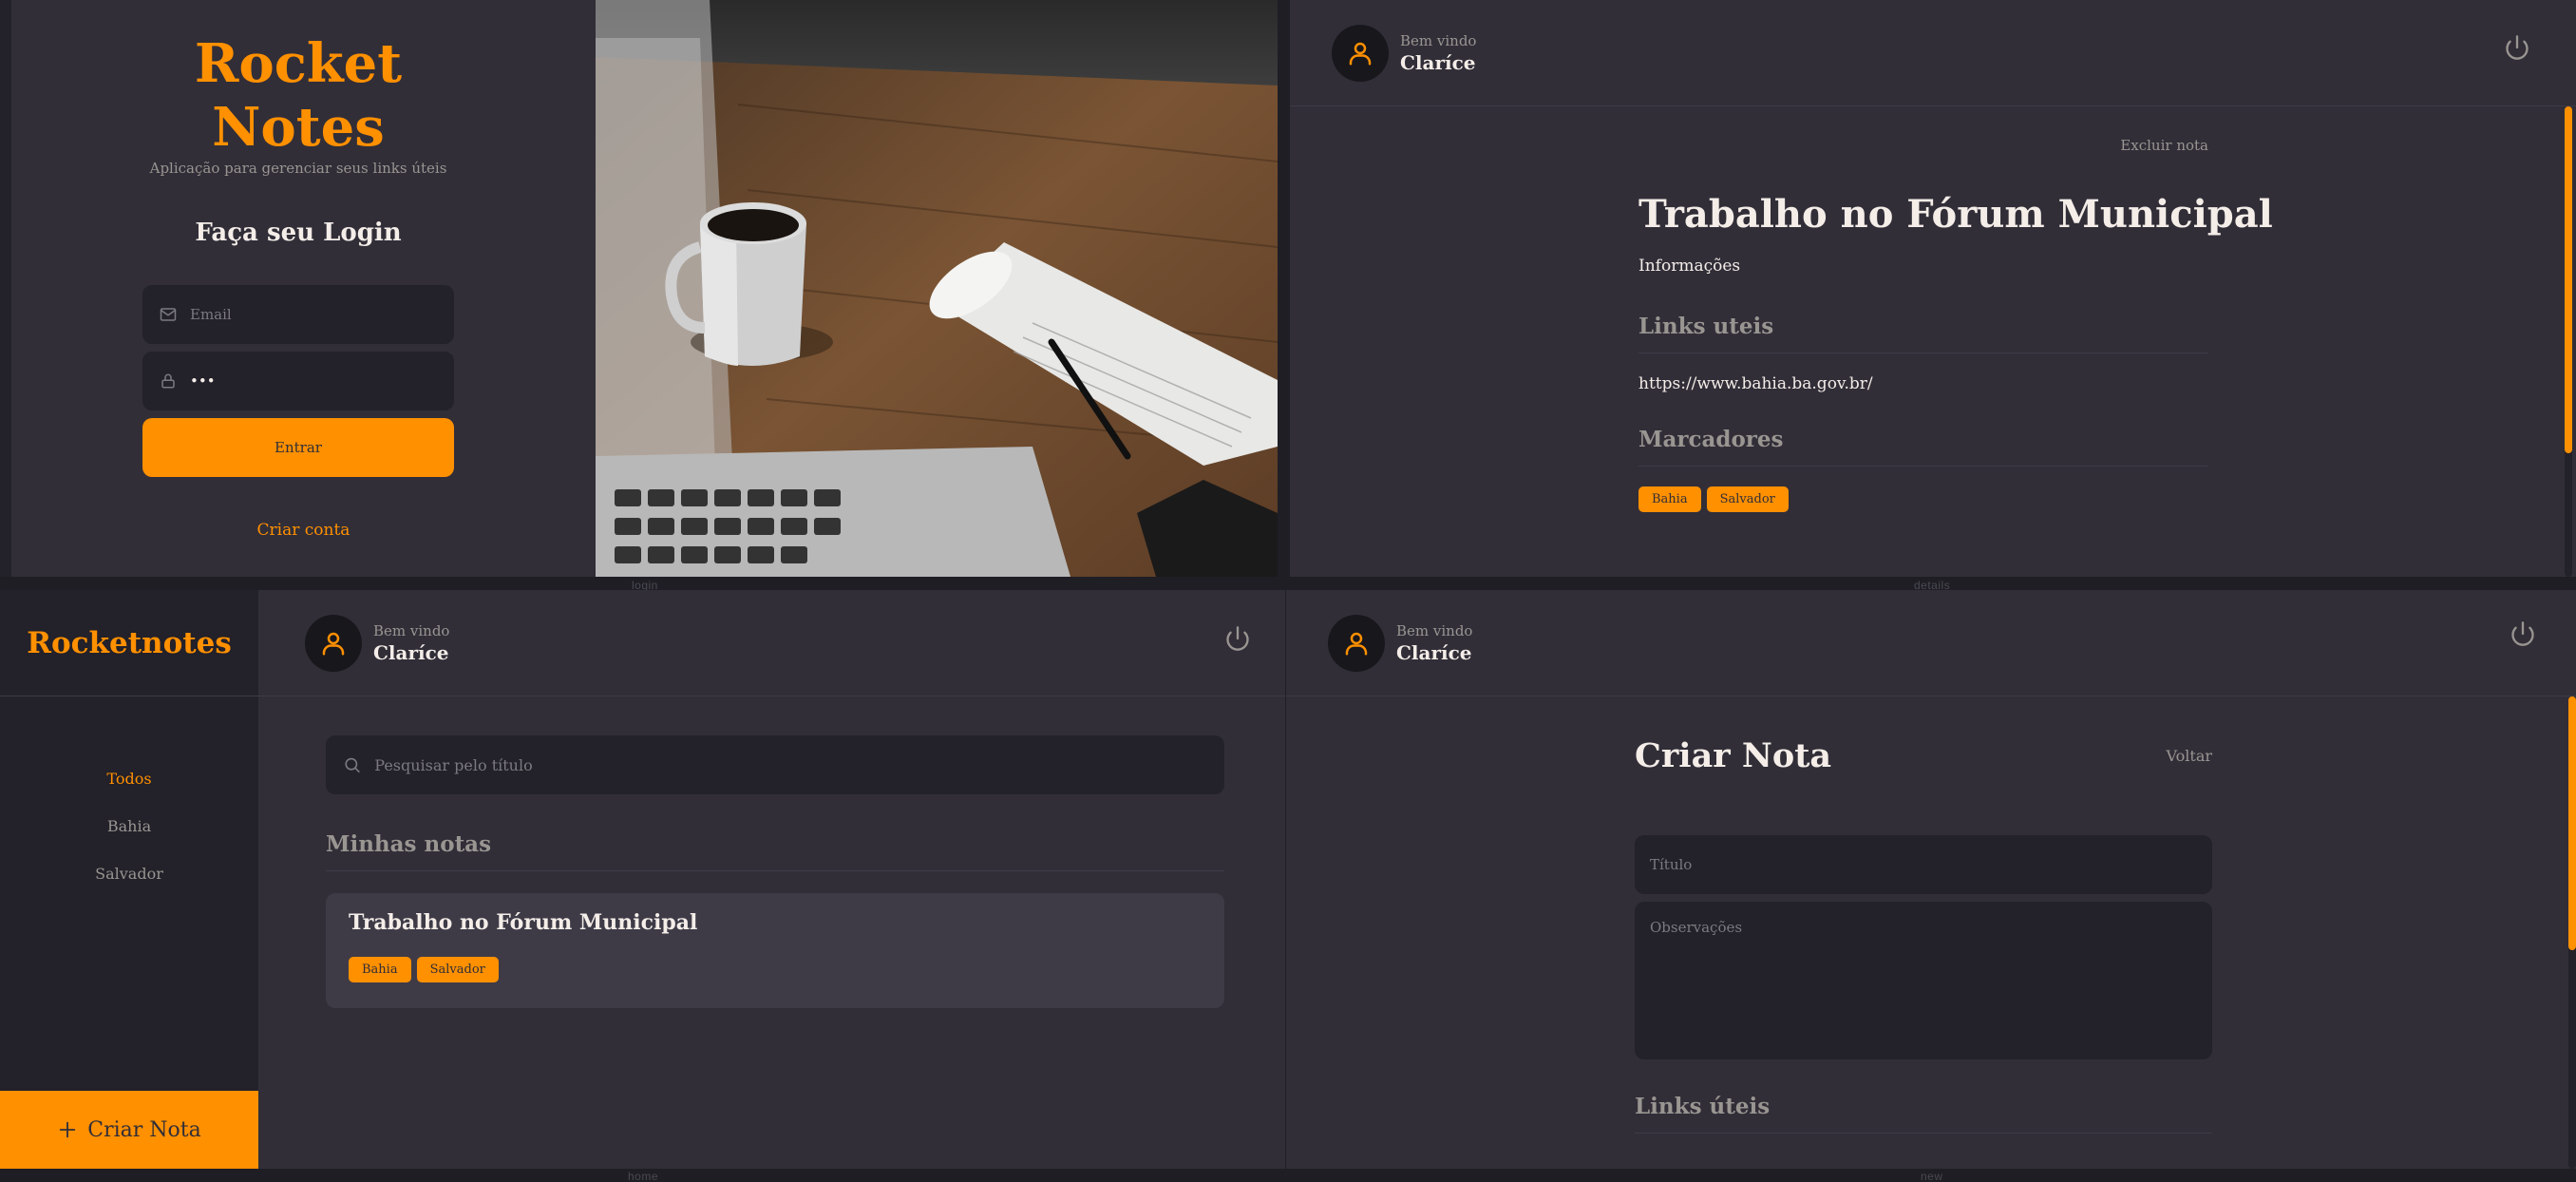 This screenshot has height=1182, width=2576. I want to click on page-title: Criar Nota, so click(1733, 755).